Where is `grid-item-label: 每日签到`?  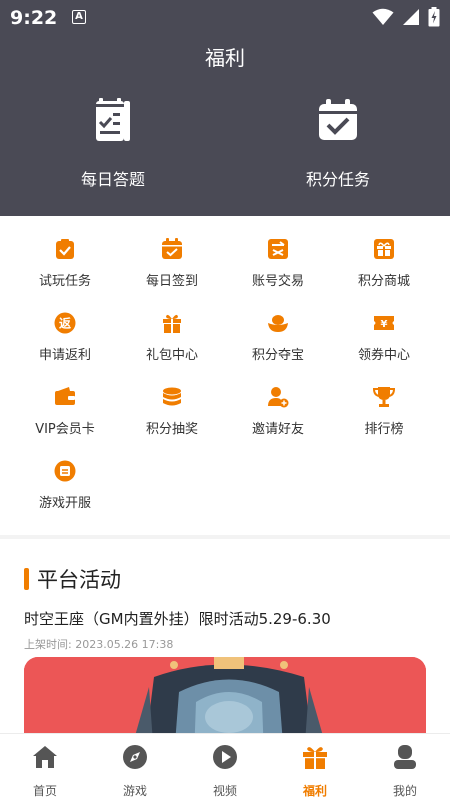 grid-item-label: 每日签到 is located at coordinates (171, 281).